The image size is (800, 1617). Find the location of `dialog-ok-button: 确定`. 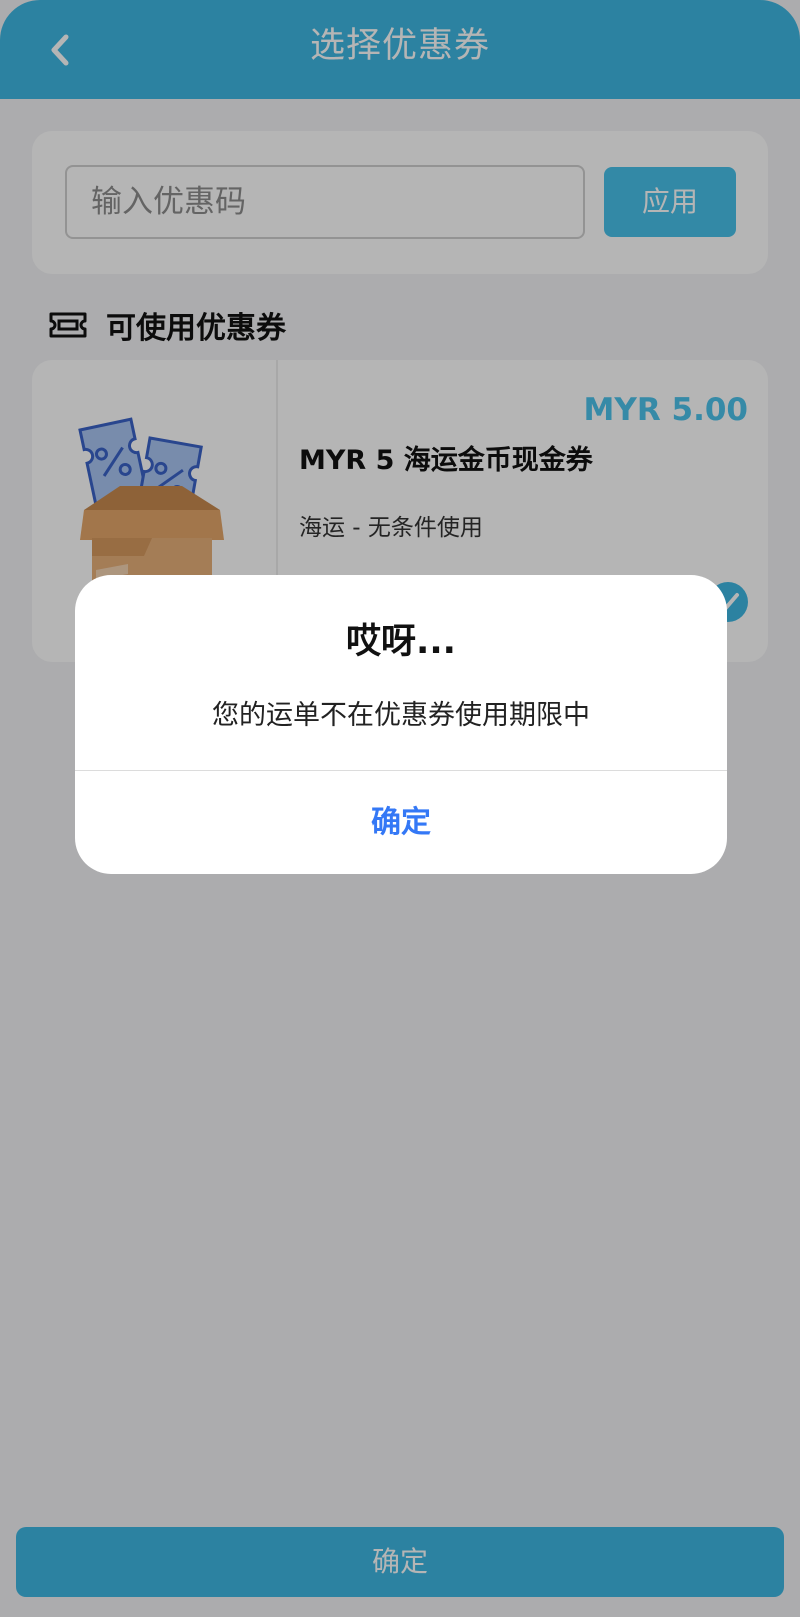

dialog-ok-button: 确定 is located at coordinates (401, 822).